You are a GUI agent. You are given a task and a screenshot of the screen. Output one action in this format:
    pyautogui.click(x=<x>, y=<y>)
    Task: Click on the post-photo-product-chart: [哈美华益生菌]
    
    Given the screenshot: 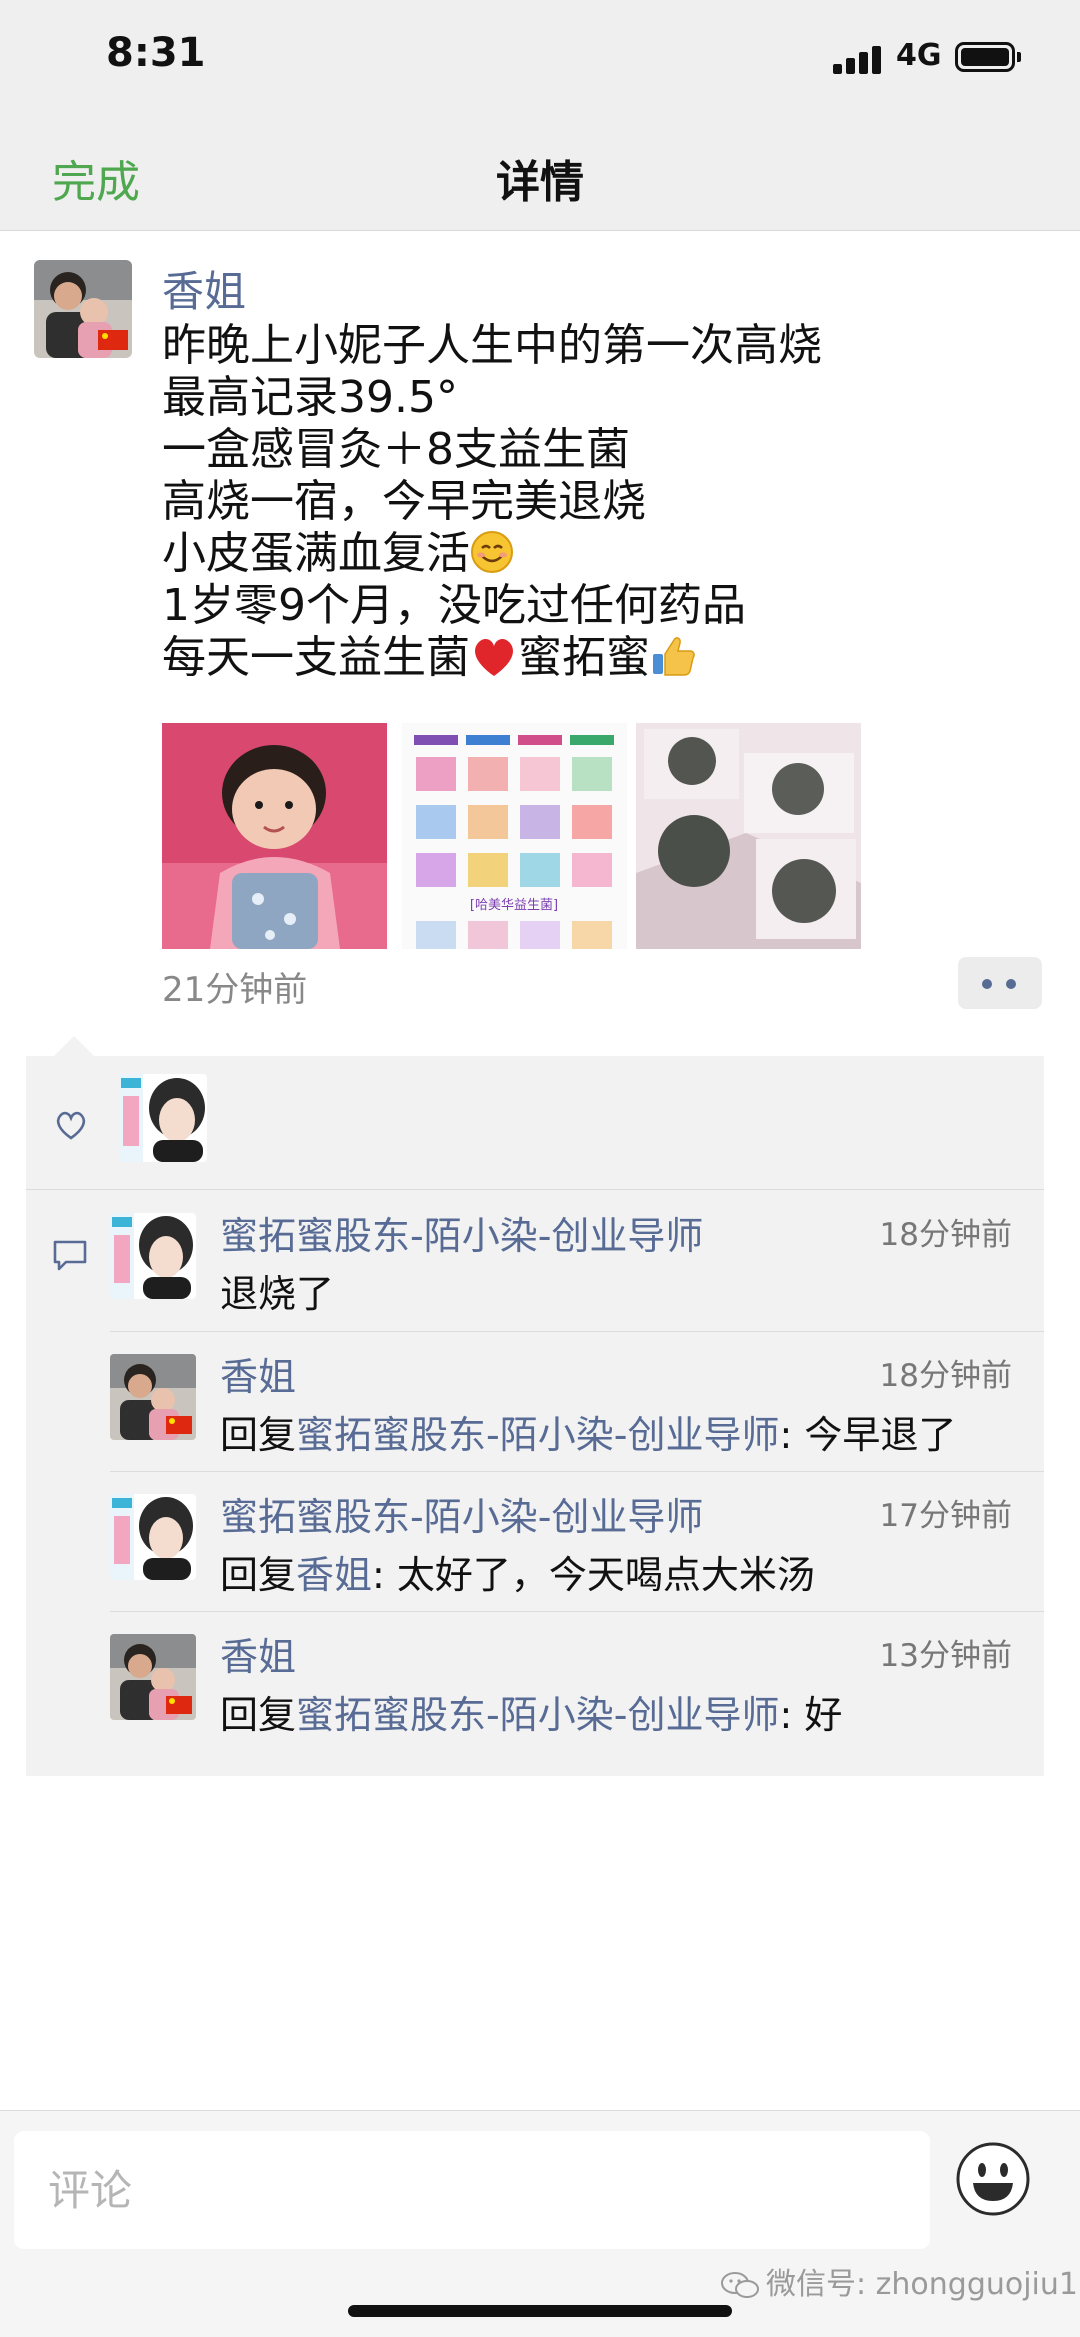 What is the action you would take?
    pyautogui.click(x=514, y=836)
    